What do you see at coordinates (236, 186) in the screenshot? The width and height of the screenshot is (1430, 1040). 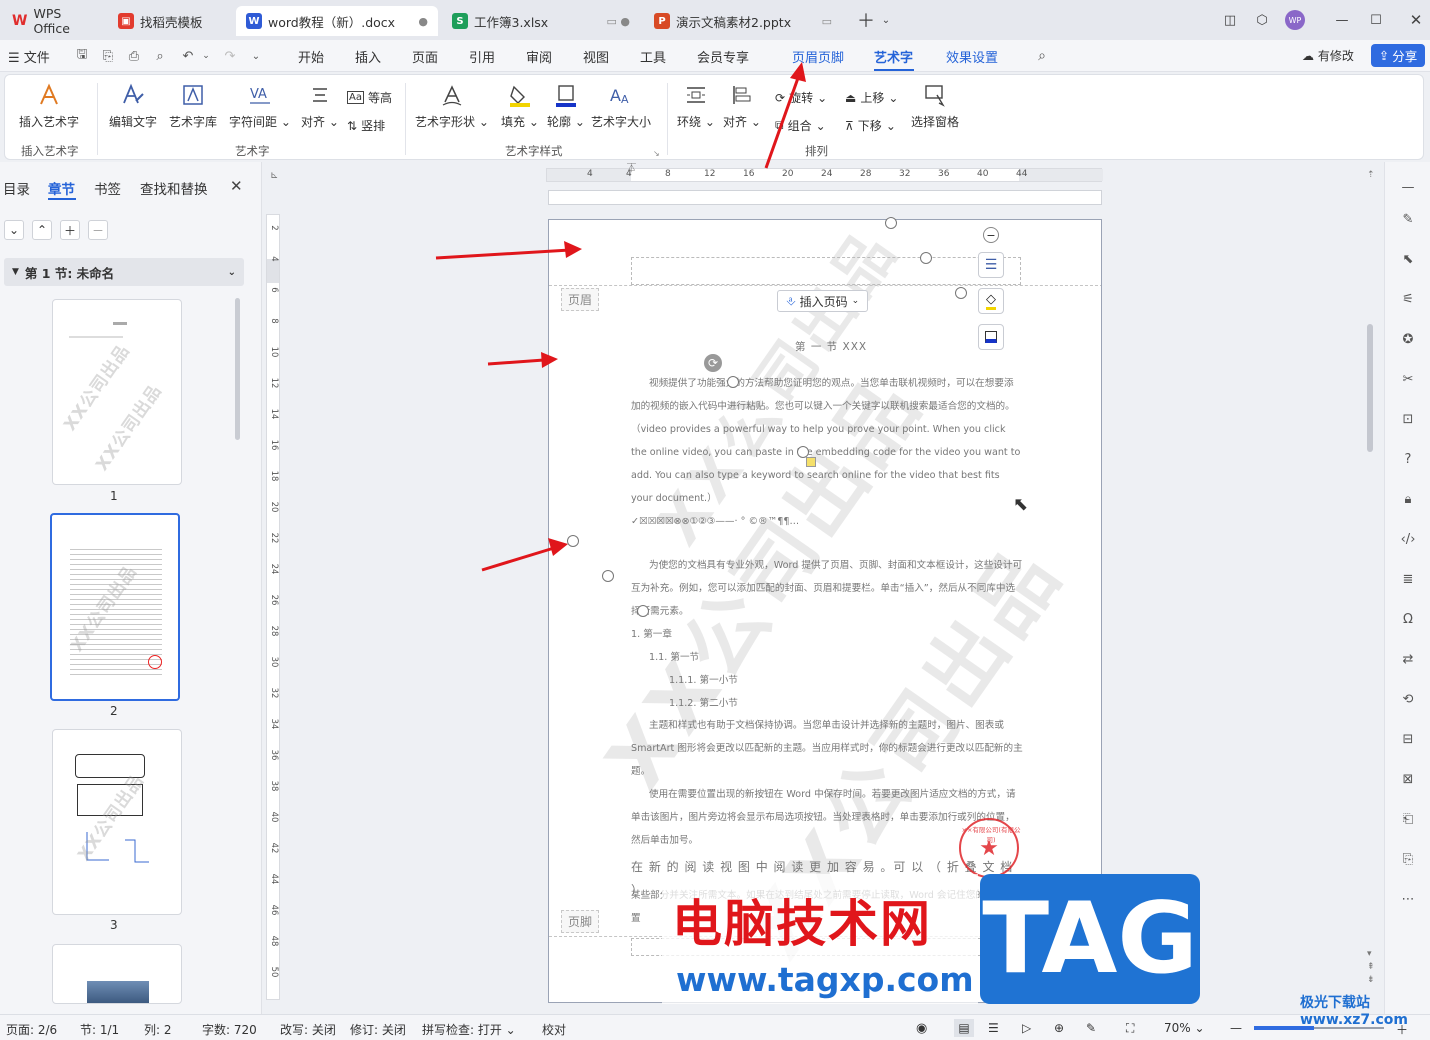 I see `close-pane-icon: ✕` at bounding box center [236, 186].